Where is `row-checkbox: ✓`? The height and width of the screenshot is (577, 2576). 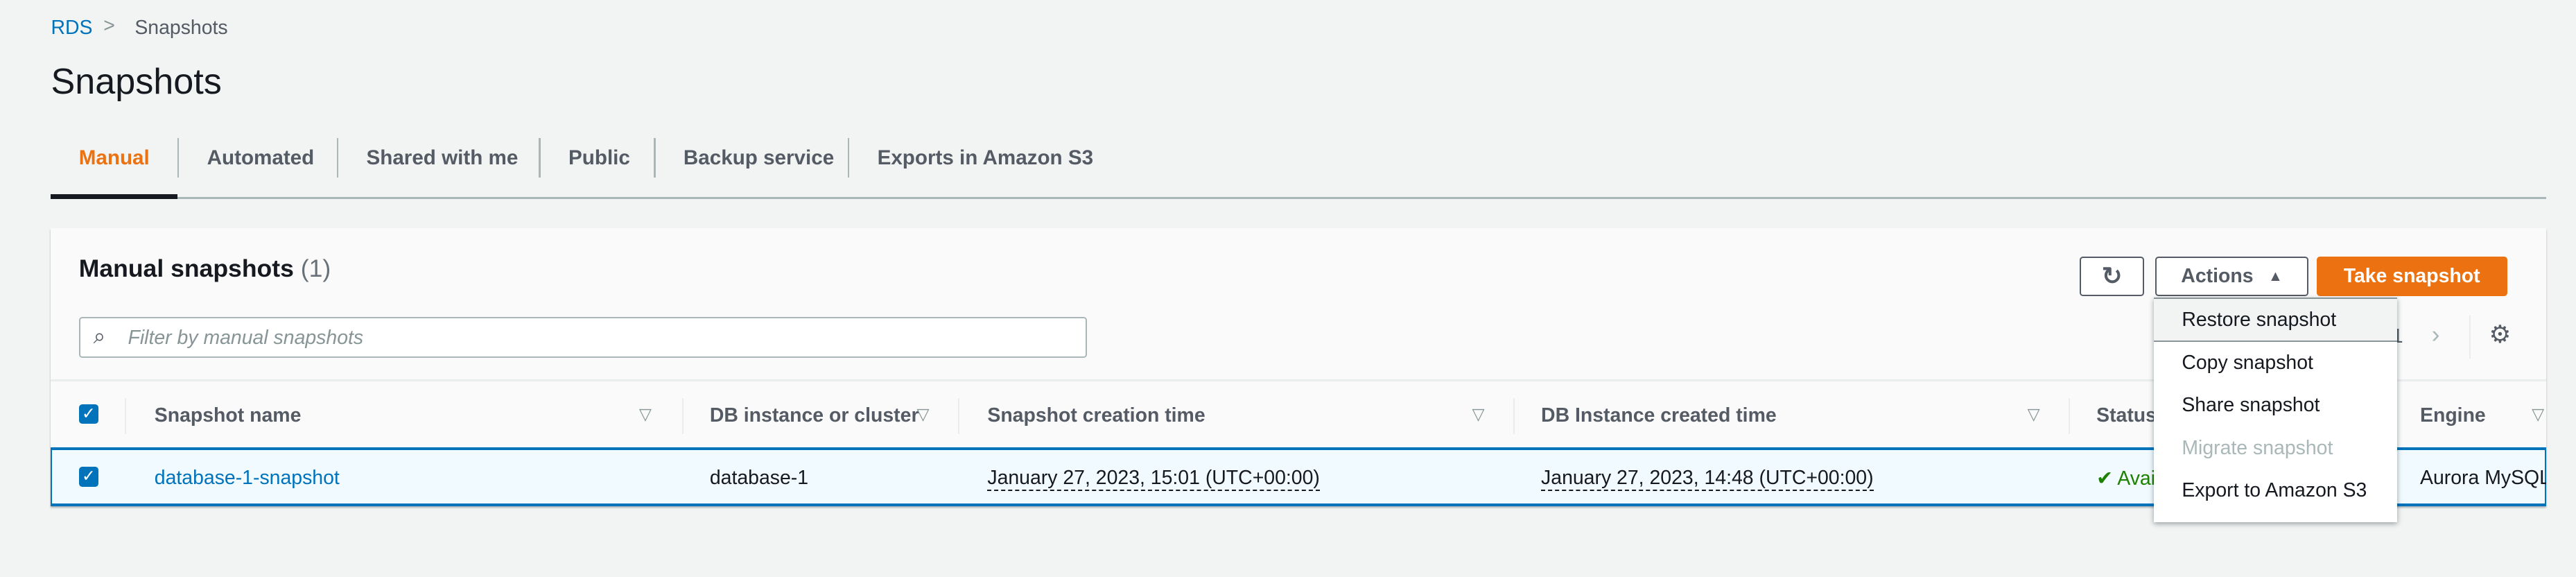
row-checkbox: ✓ is located at coordinates (88, 477).